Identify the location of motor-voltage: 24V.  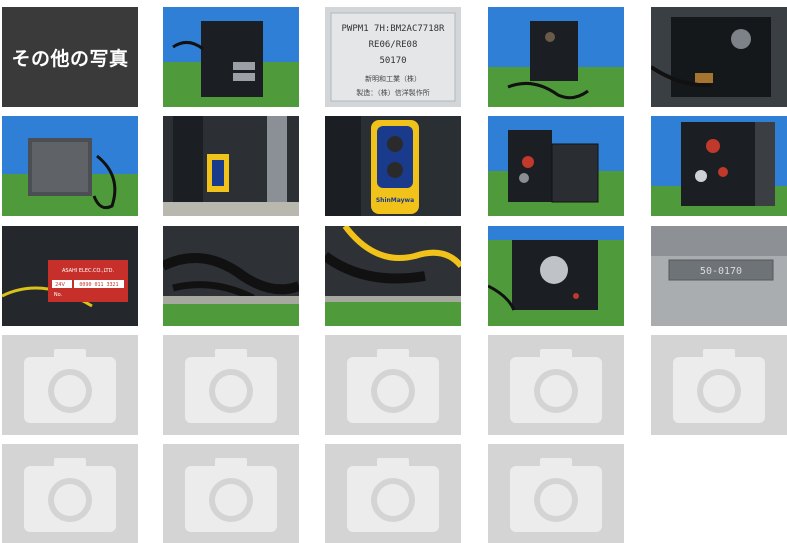
(60, 285).